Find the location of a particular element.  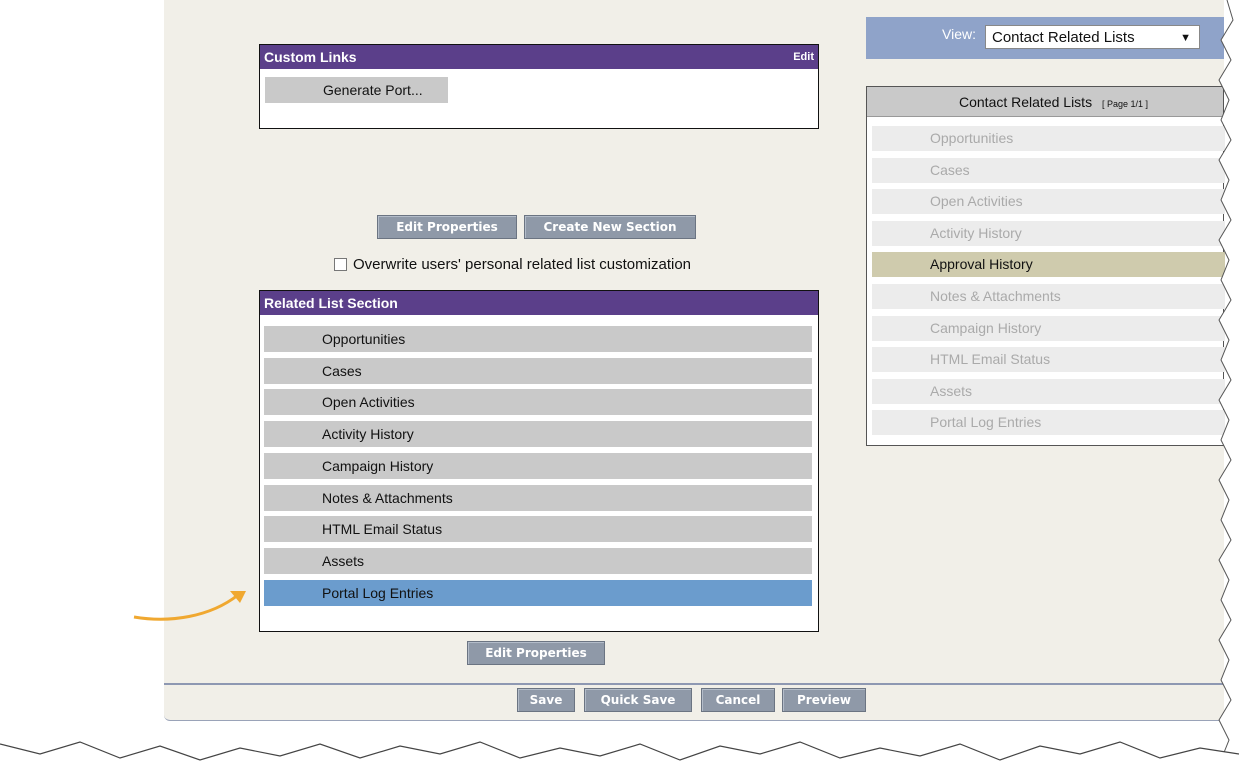

available-related-list-item: Portal Log Entries is located at coordinates (1048, 423).